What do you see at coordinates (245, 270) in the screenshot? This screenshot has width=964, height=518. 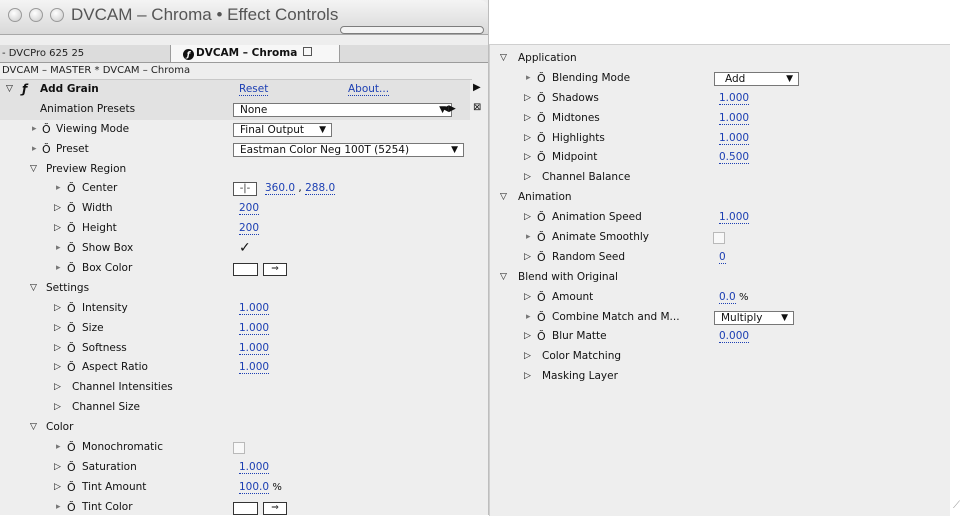 I see `box-color-swatch` at bounding box center [245, 270].